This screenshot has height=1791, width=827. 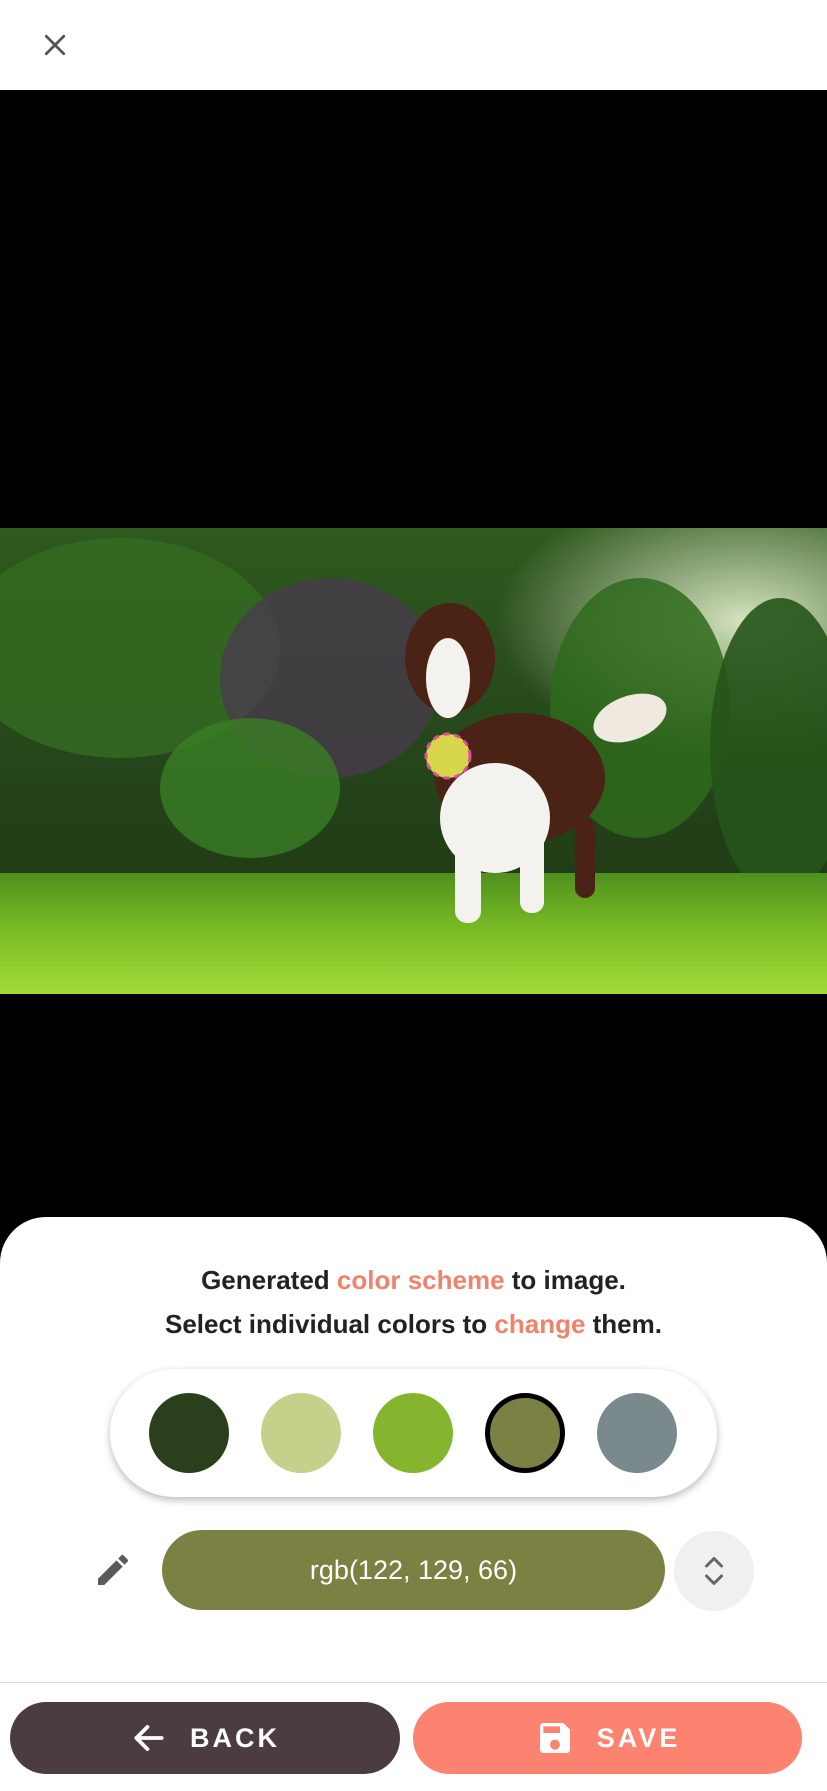 I want to click on arrow-left-icon, so click(x=149, y=1738).